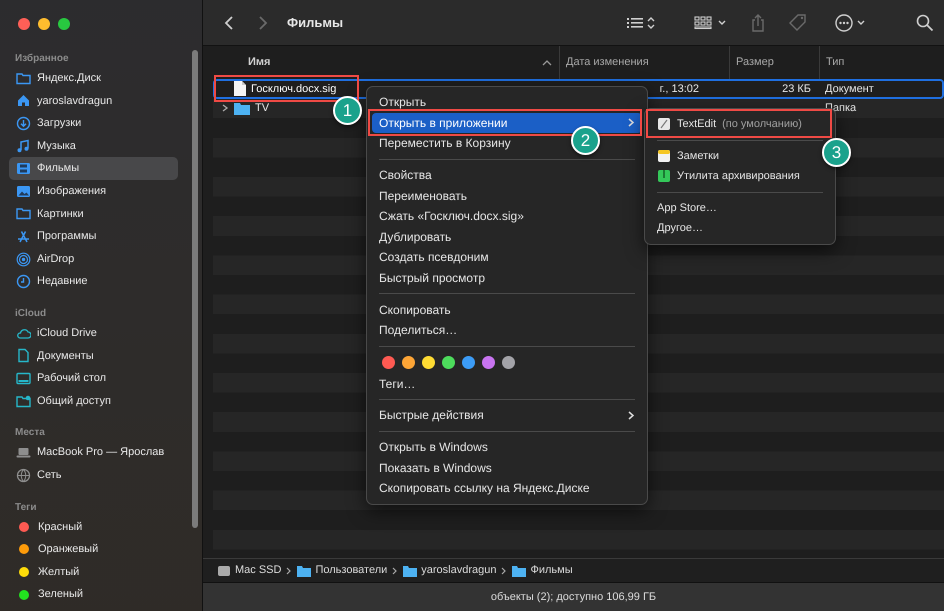  Describe the element at coordinates (573, 596) in the screenshot. I see `status-text: объекты (2); доступно 106,99 ГБ` at that location.